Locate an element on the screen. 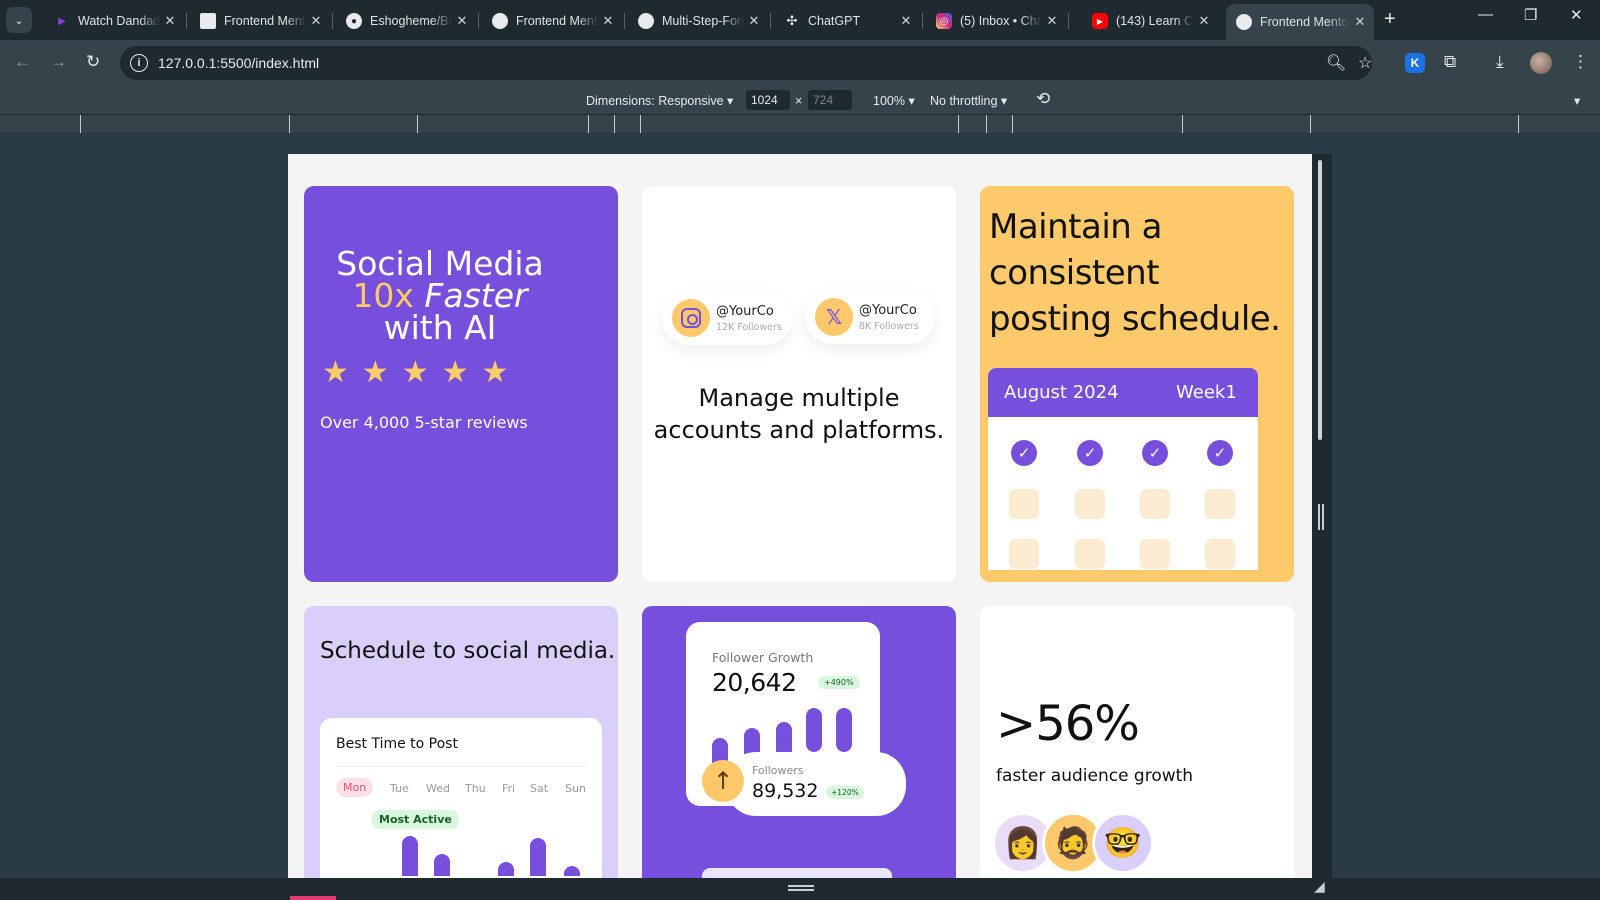 This screenshot has height=900, width=1600. tab-title: ChatGPT is located at coordinates (834, 21).